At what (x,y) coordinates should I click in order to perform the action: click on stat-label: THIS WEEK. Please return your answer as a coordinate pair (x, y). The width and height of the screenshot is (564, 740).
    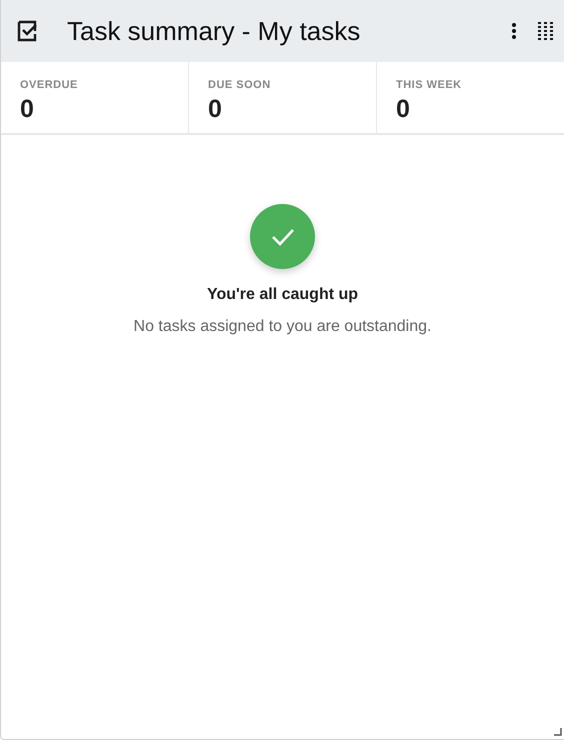
    Looking at the image, I should click on (429, 85).